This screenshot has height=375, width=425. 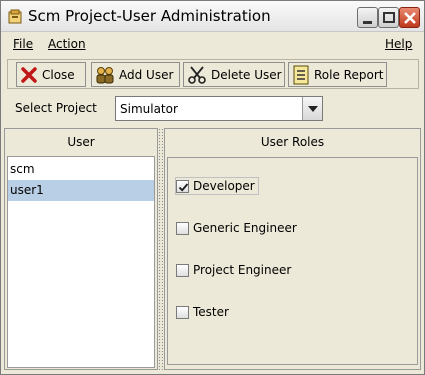 I want to click on user-list-item: scm, so click(x=81, y=169).